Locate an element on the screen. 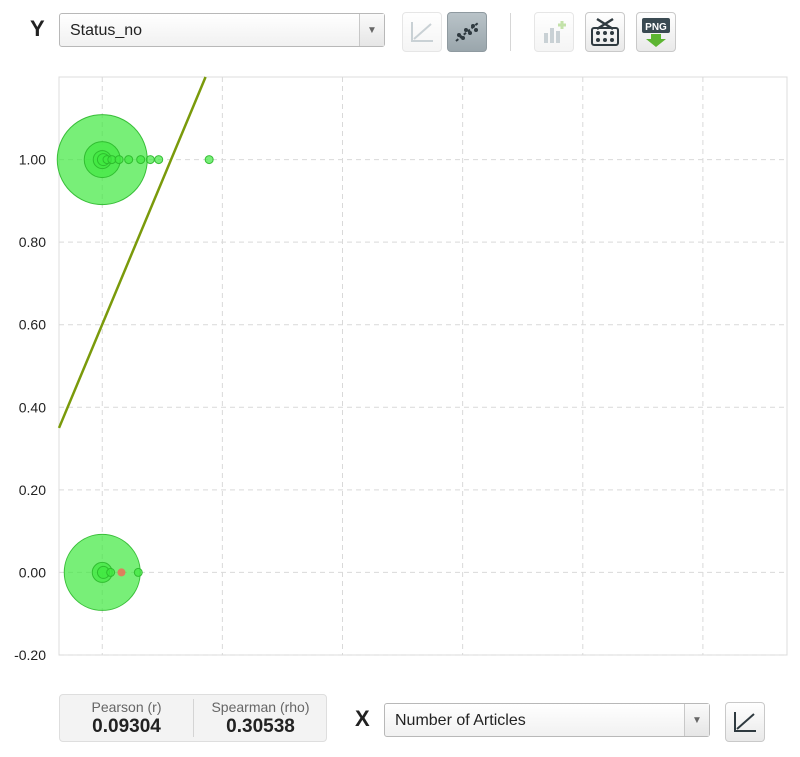 This screenshot has width=800, height=757. y-variable-select: Status_no ▼ is located at coordinates (222, 30).